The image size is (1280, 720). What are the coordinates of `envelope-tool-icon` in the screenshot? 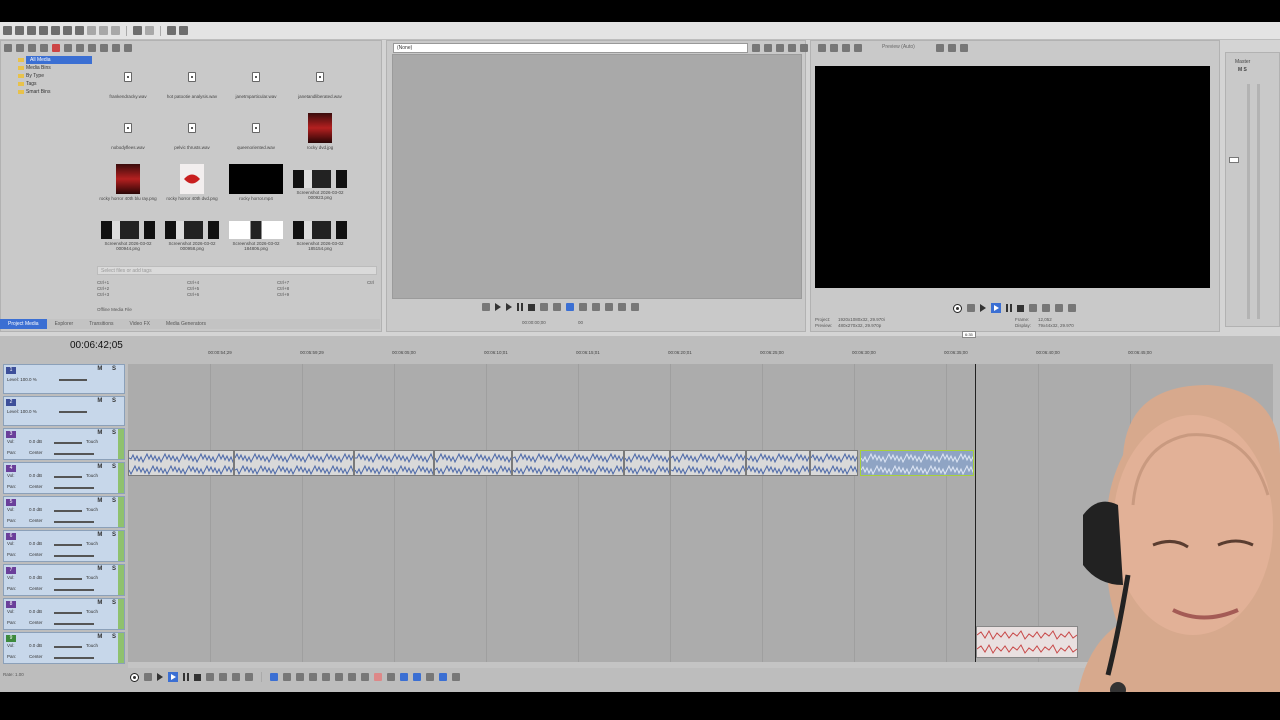 It's located at (287, 677).